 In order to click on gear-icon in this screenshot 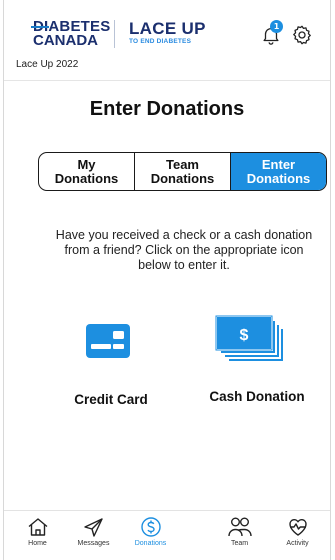, I will do `click(302, 35)`.